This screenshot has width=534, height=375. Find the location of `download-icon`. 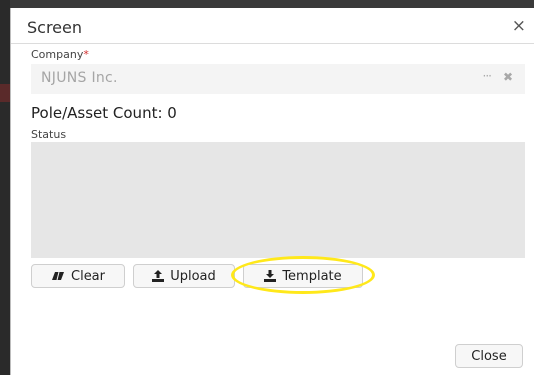

download-icon is located at coordinates (270, 276).